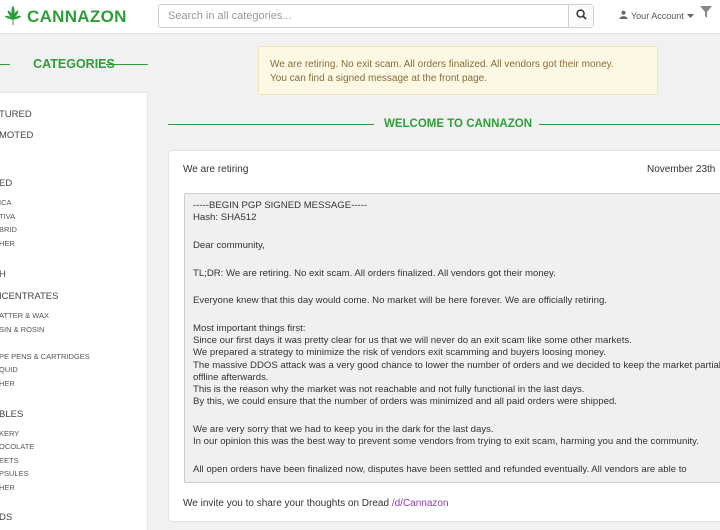 The width and height of the screenshot is (720, 530). What do you see at coordinates (280, 205) in the screenshot?
I see `message-line: -----BEGIN PGP SIGNED MESSAGE-----` at bounding box center [280, 205].